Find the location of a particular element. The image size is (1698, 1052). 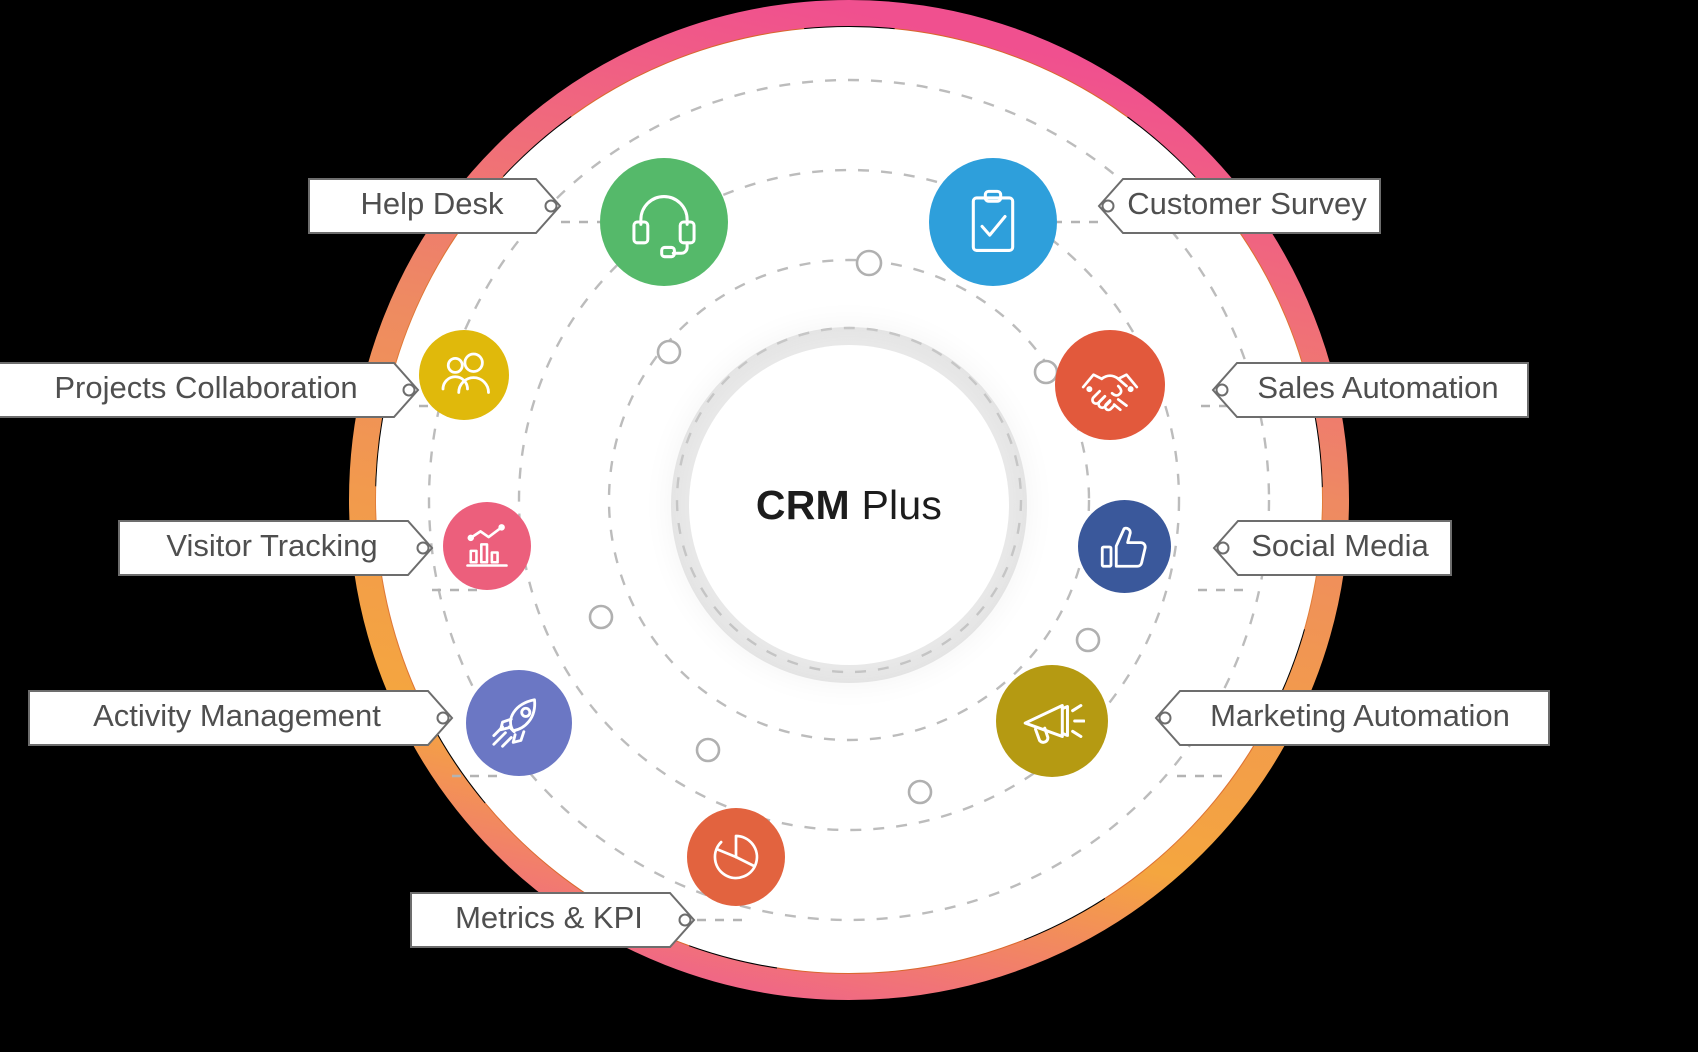

chip-metrics-kpi: Metrics & KPI is located at coordinates (555, 920).